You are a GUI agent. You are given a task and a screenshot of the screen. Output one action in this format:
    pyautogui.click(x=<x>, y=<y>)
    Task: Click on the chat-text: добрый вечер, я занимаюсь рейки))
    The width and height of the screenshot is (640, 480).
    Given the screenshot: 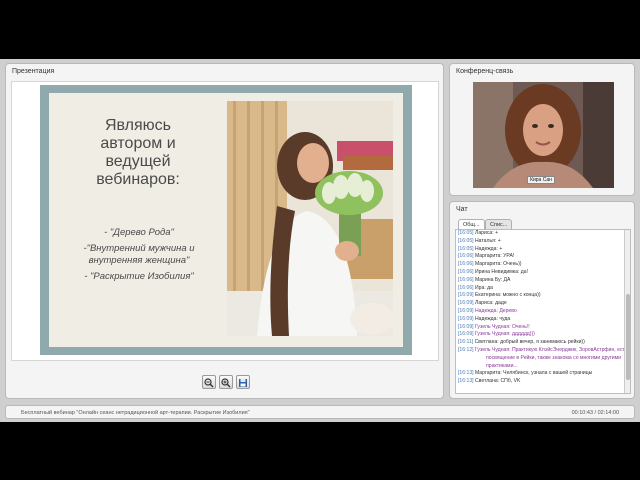 What is the action you would take?
    pyautogui.click(x=542, y=342)
    